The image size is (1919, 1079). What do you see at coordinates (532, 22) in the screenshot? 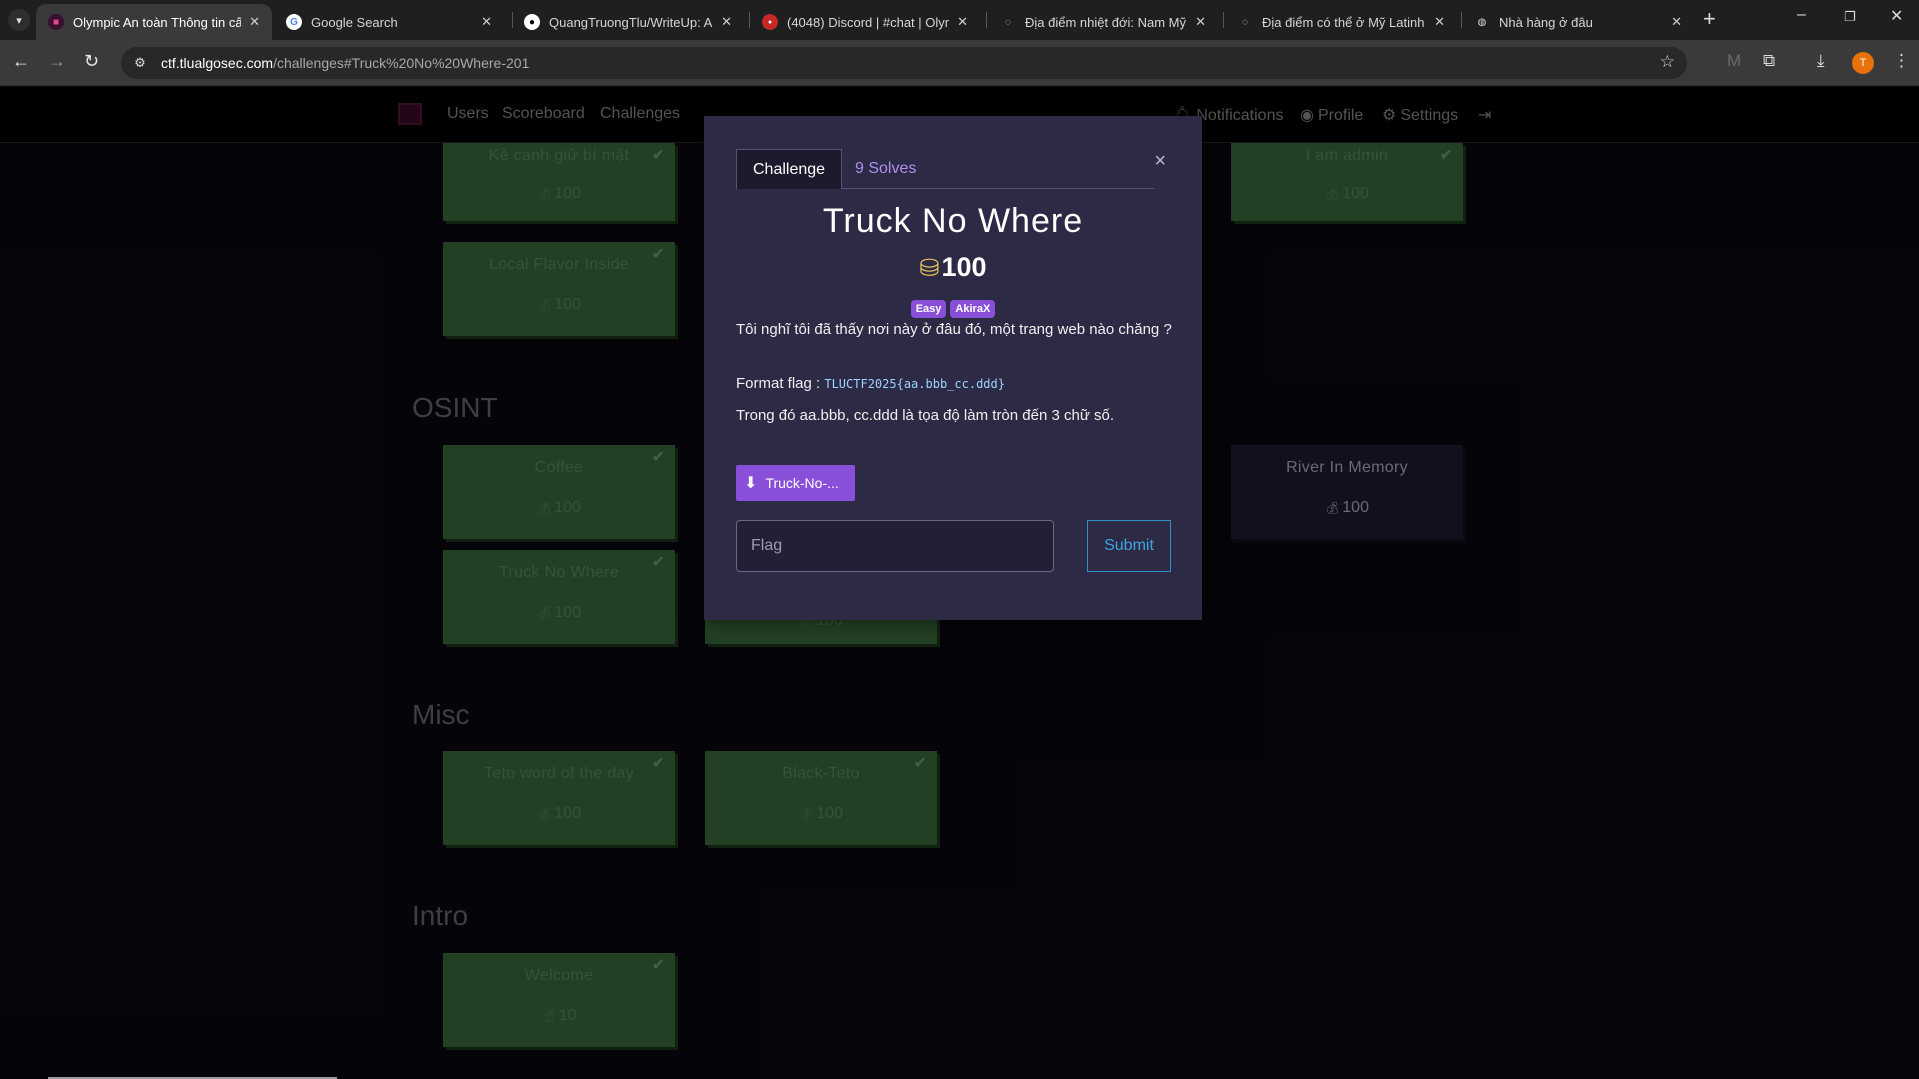
I see `github-favicon-icon: ●` at bounding box center [532, 22].